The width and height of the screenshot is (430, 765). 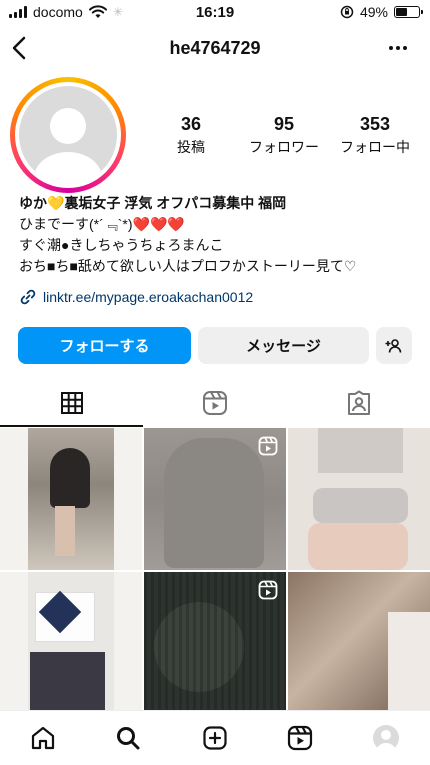 I want to click on avatar-story-ring, so click(x=68, y=135).